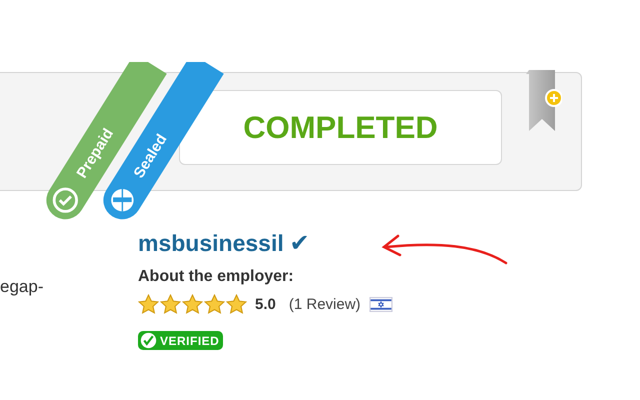 The height and width of the screenshot is (400, 640). What do you see at coordinates (340, 127) in the screenshot?
I see `status-label: COMPLETED` at bounding box center [340, 127].